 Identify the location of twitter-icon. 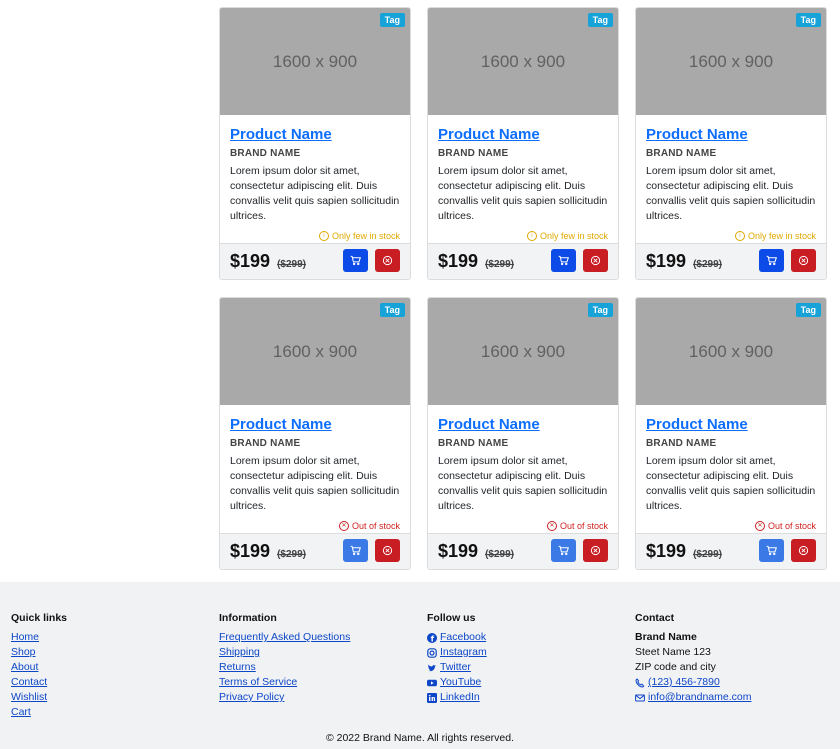
(432, 668).